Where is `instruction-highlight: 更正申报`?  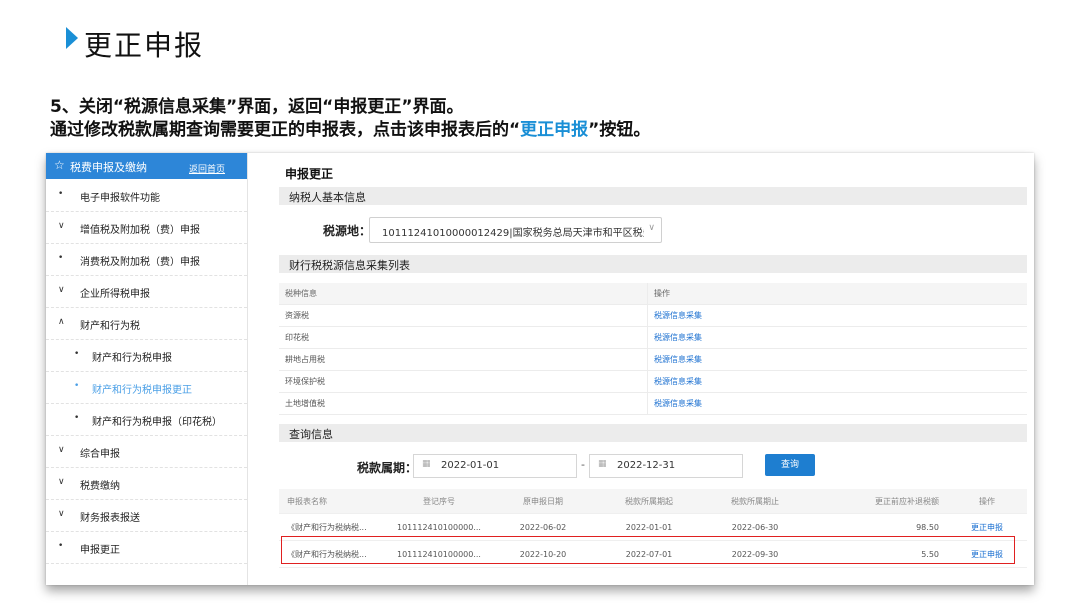 instruction-highlight: 更正申报 is located at coordinates (554, 130).